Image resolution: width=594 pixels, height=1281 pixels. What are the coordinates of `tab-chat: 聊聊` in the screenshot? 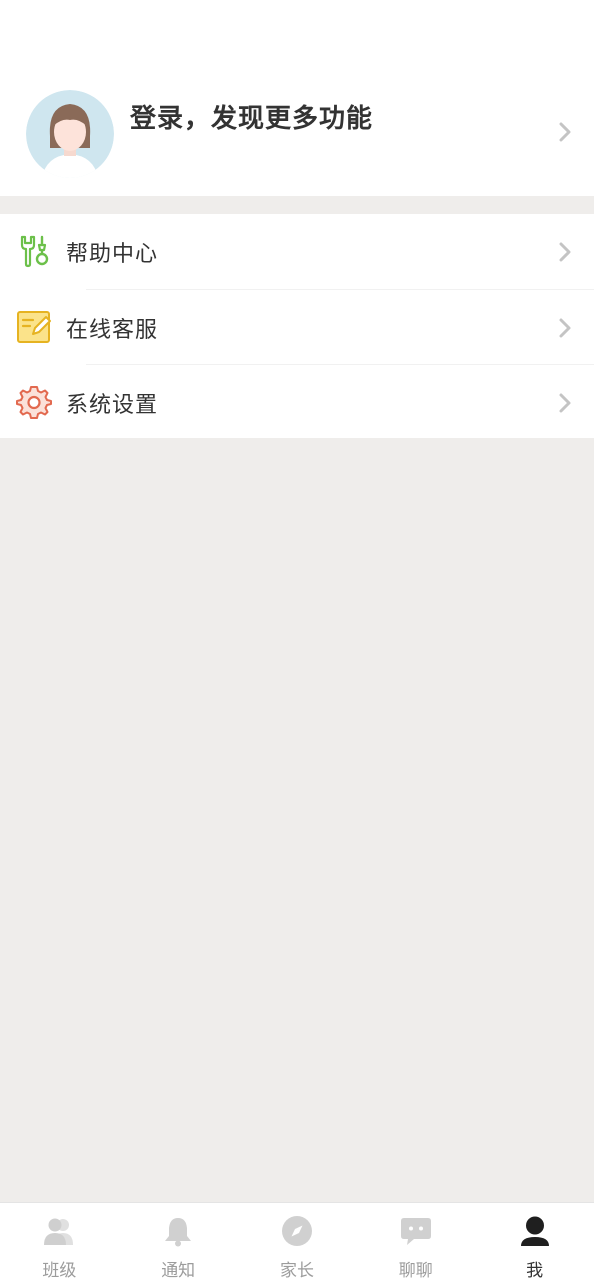 It's located at (415, 1242).